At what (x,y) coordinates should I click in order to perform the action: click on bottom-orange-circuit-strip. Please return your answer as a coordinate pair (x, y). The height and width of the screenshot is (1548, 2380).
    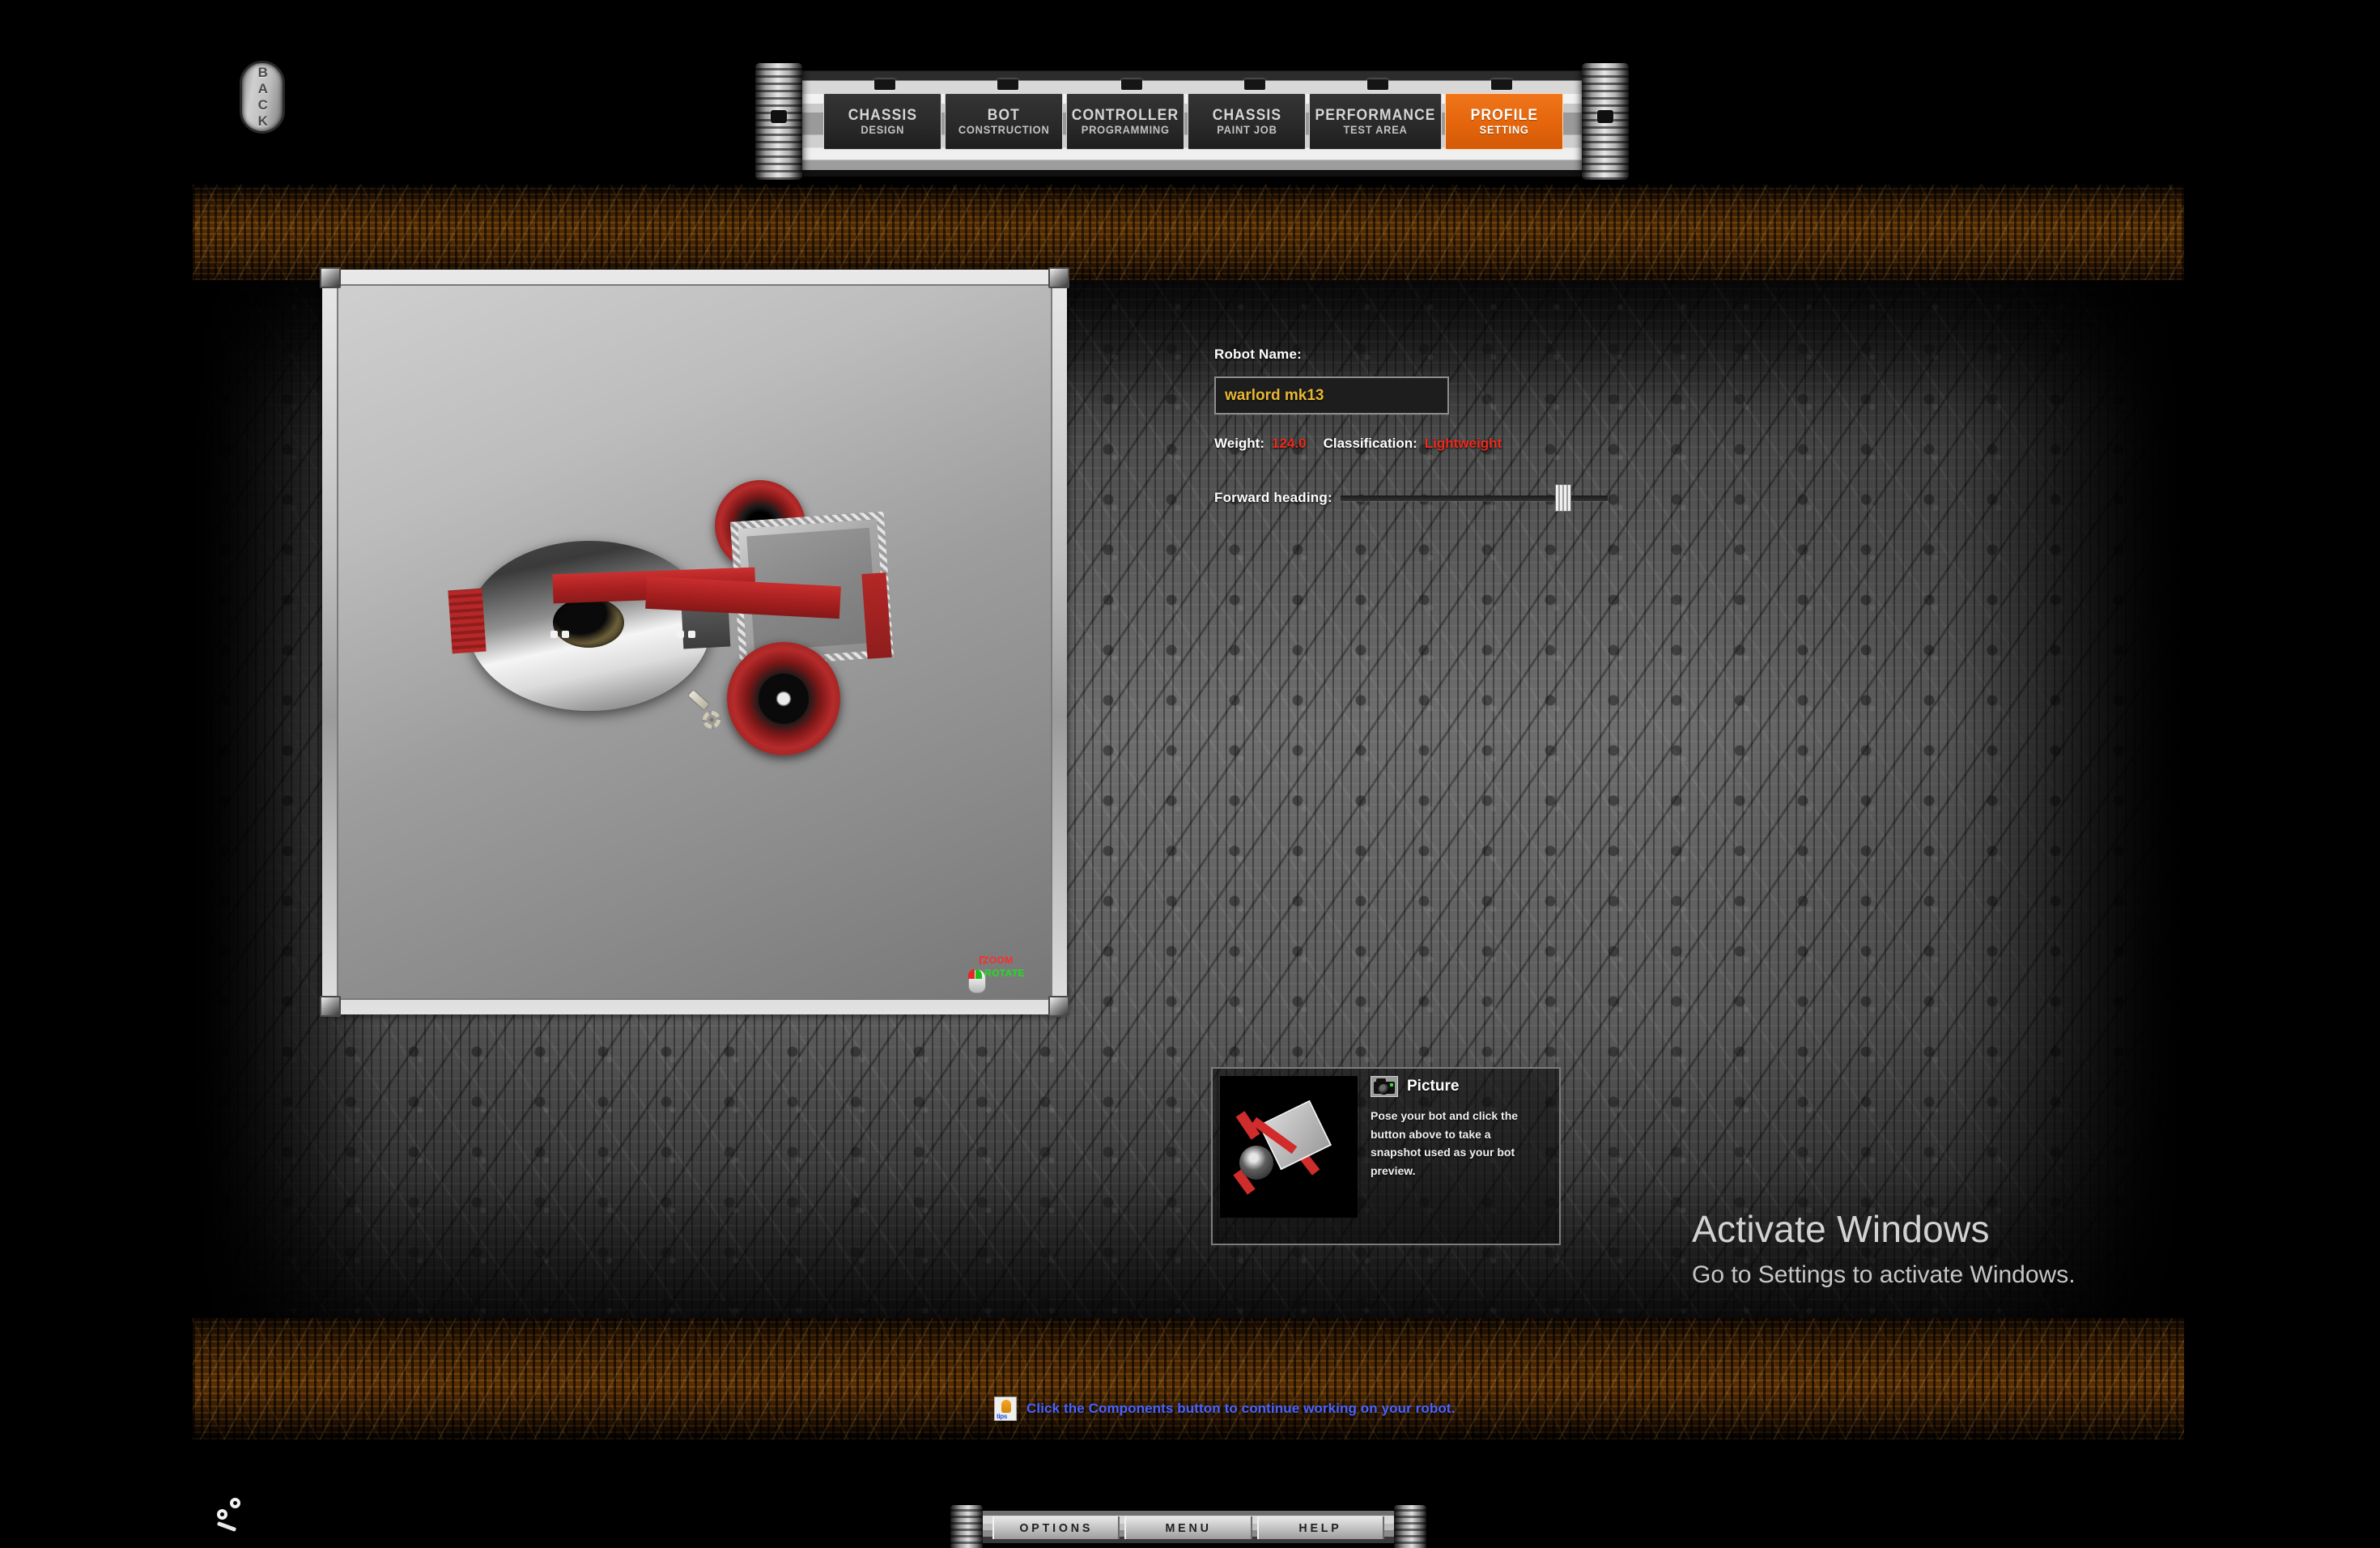
    Looking at the image, I should click on (1188, 1379).